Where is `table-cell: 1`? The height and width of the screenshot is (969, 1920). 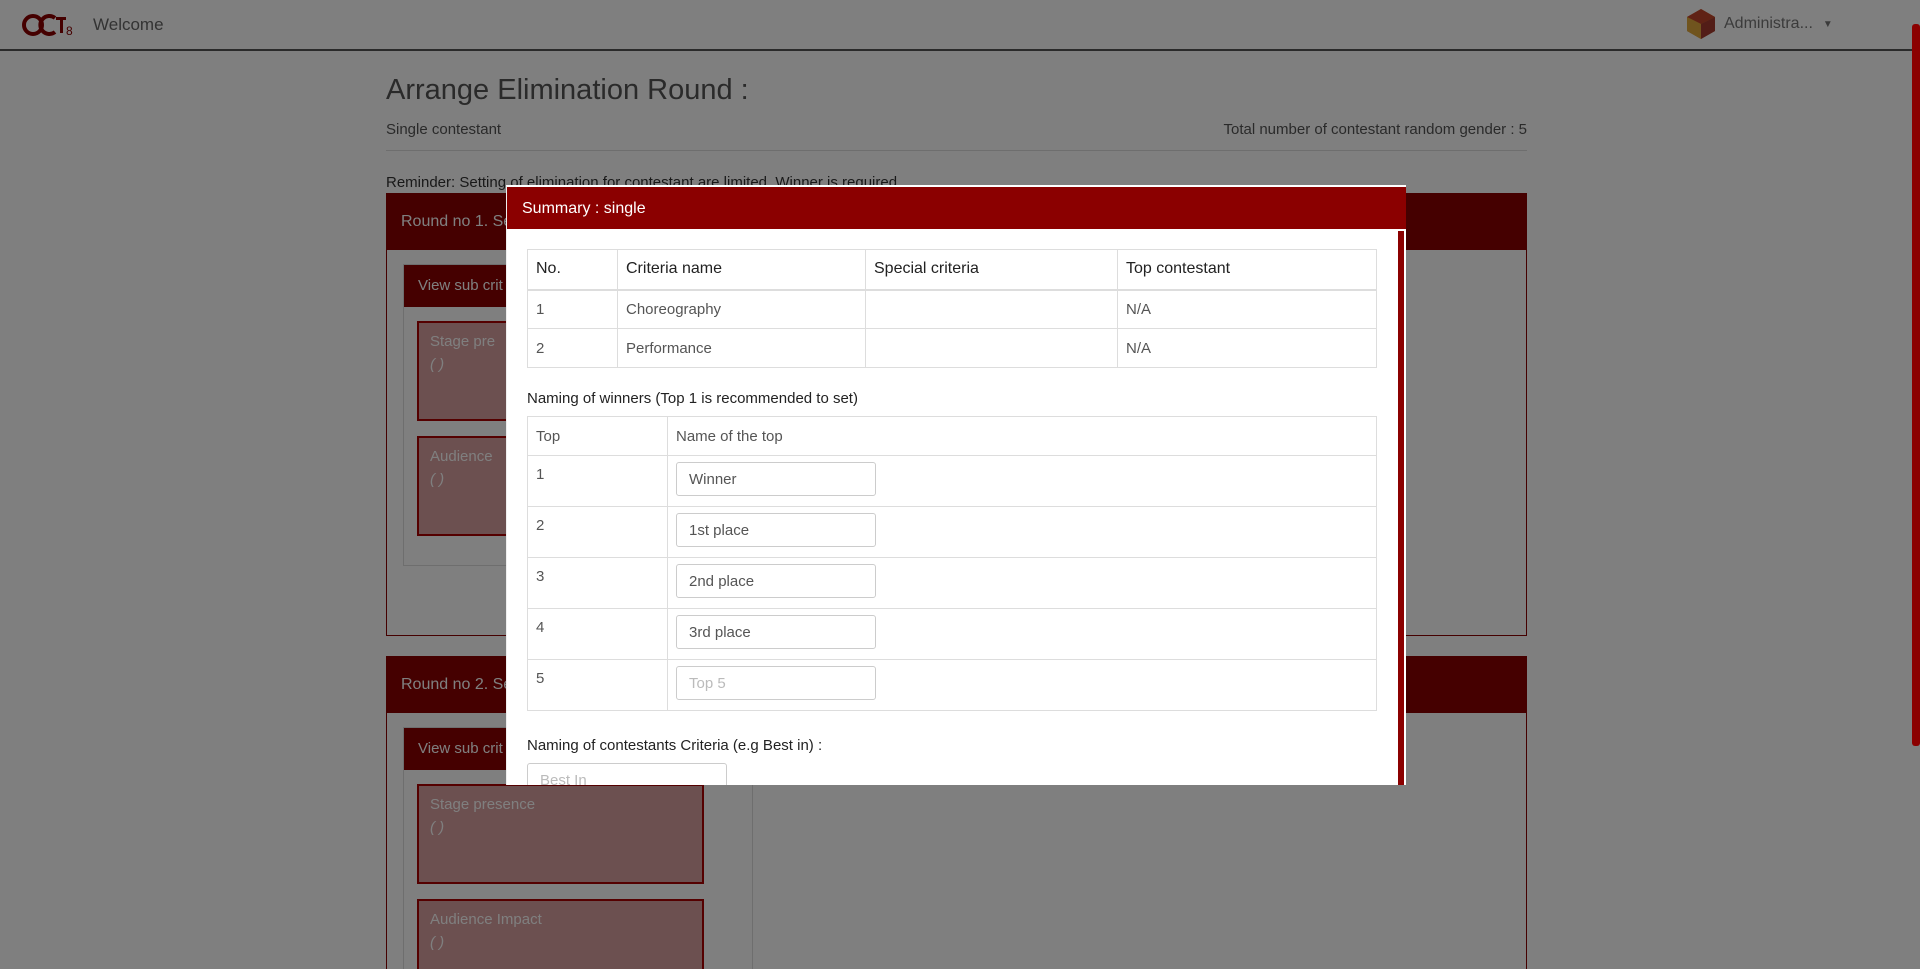 table-cell: 1 is located at coordinates (572, 309).